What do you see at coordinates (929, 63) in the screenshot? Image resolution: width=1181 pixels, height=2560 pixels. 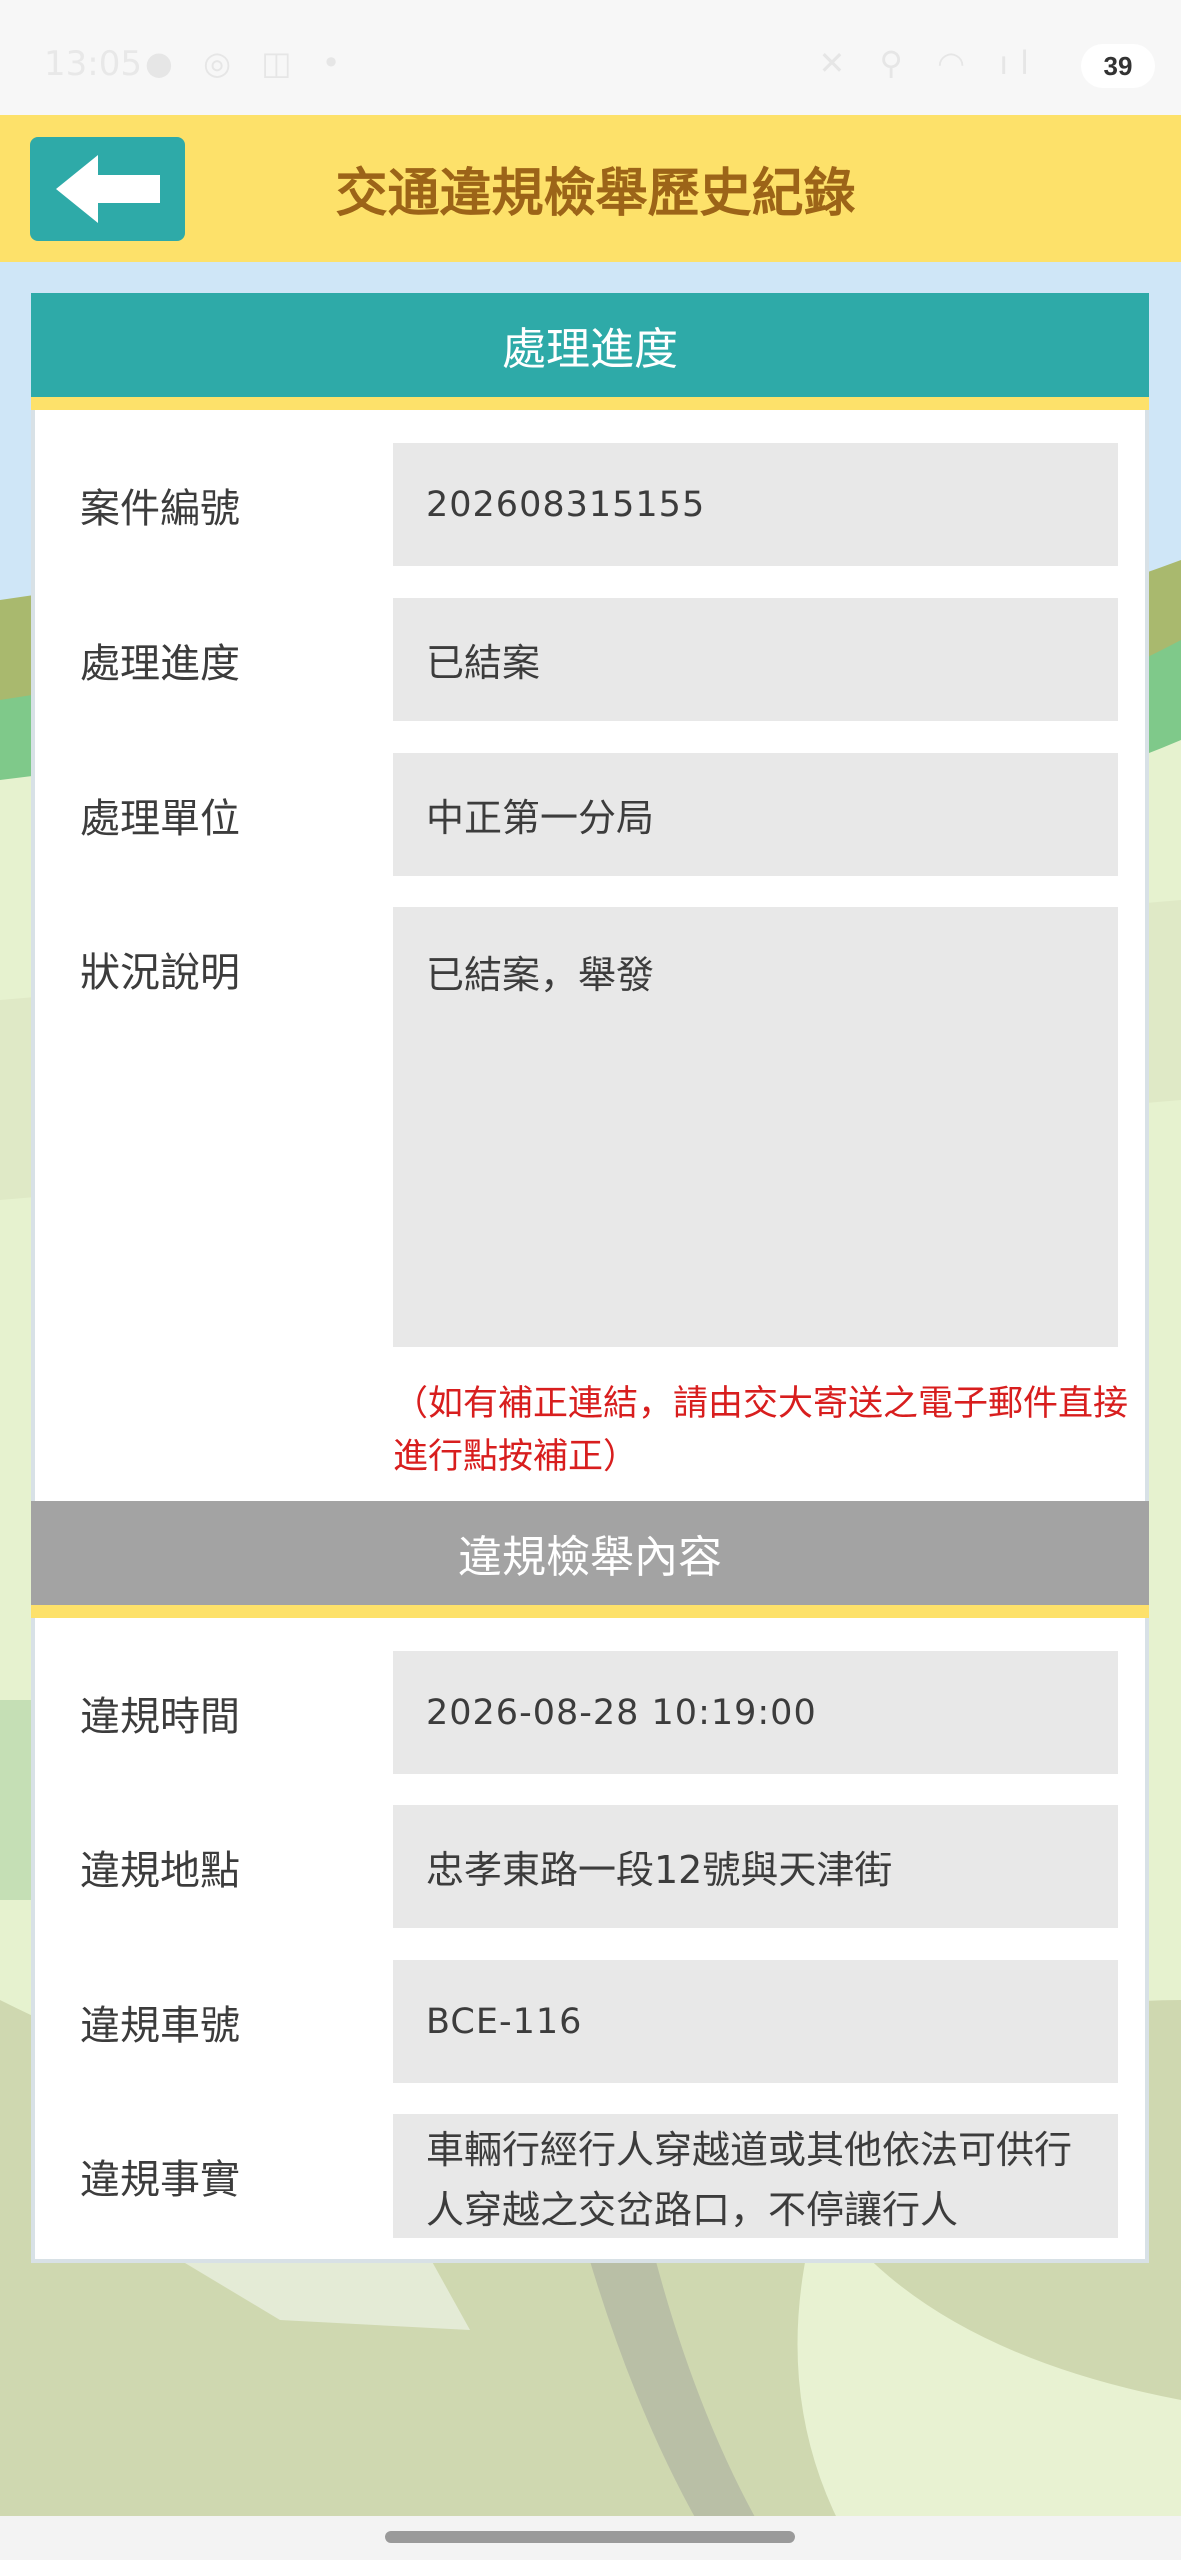 I see `system-status-icons: ✕ ⚲ ◠ ıl` at bounding box center [929, 63].